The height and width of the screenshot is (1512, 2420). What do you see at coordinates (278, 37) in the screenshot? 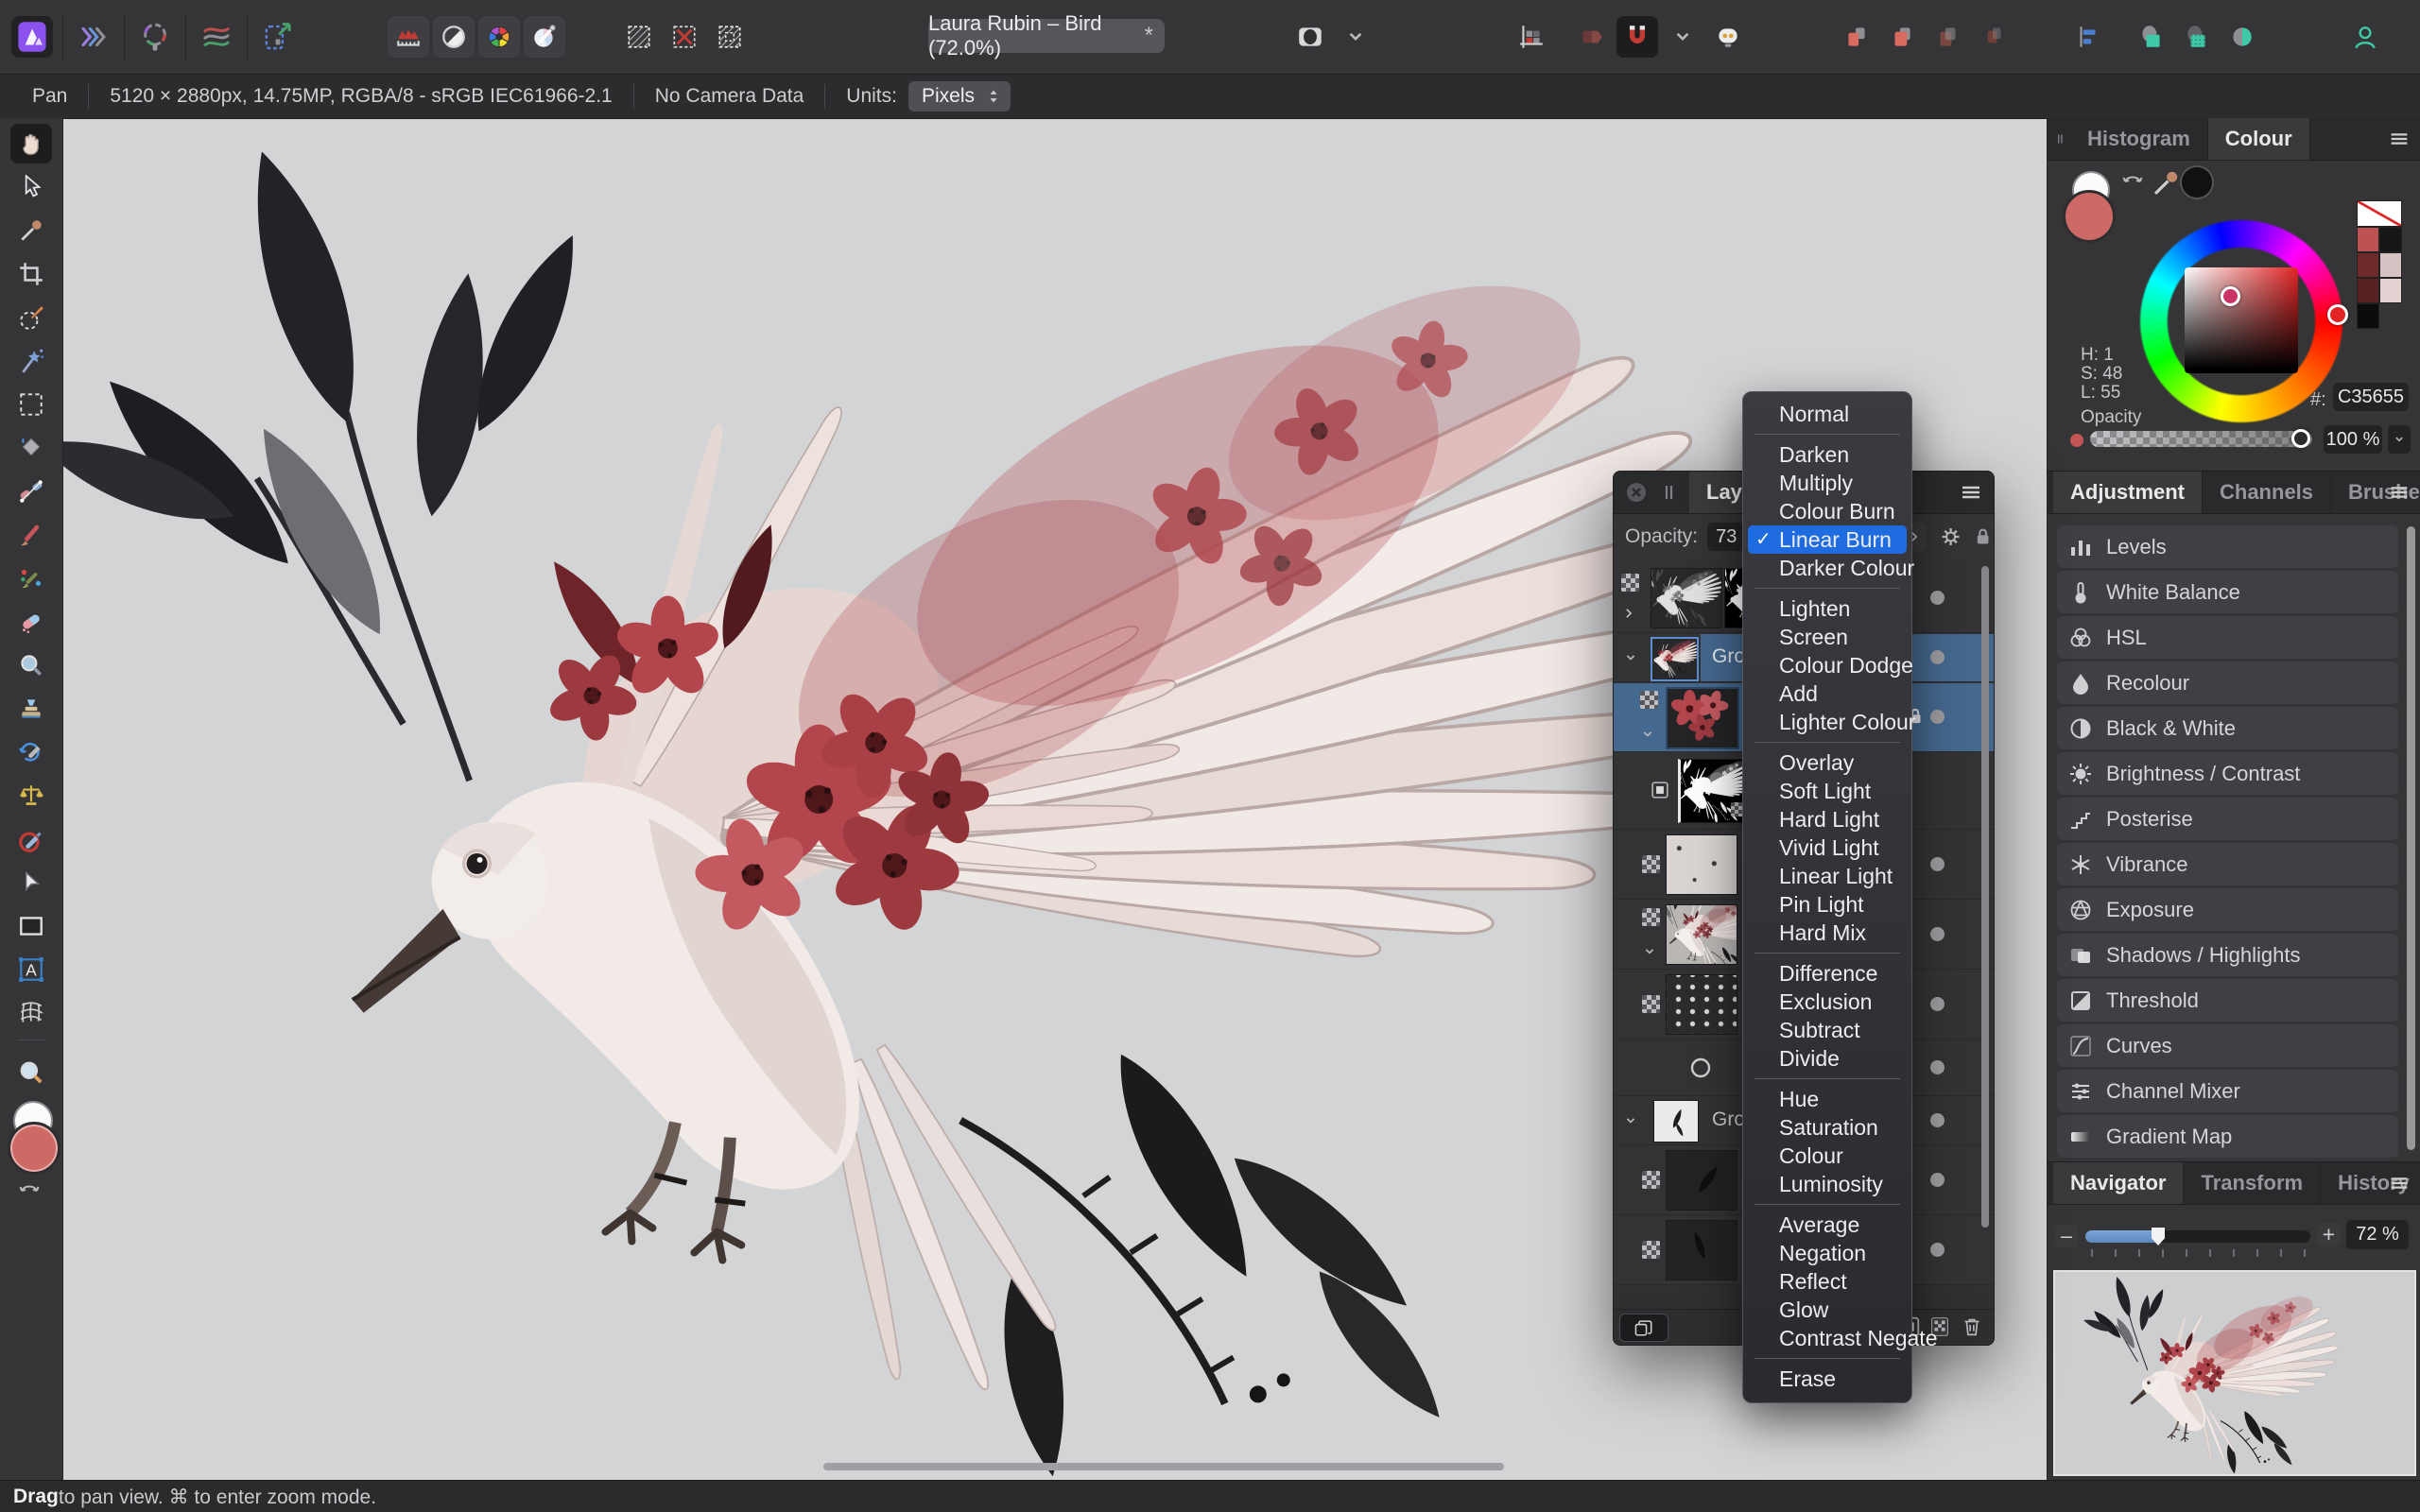
I see `export-persona-button` at bounding box center [278, 37].